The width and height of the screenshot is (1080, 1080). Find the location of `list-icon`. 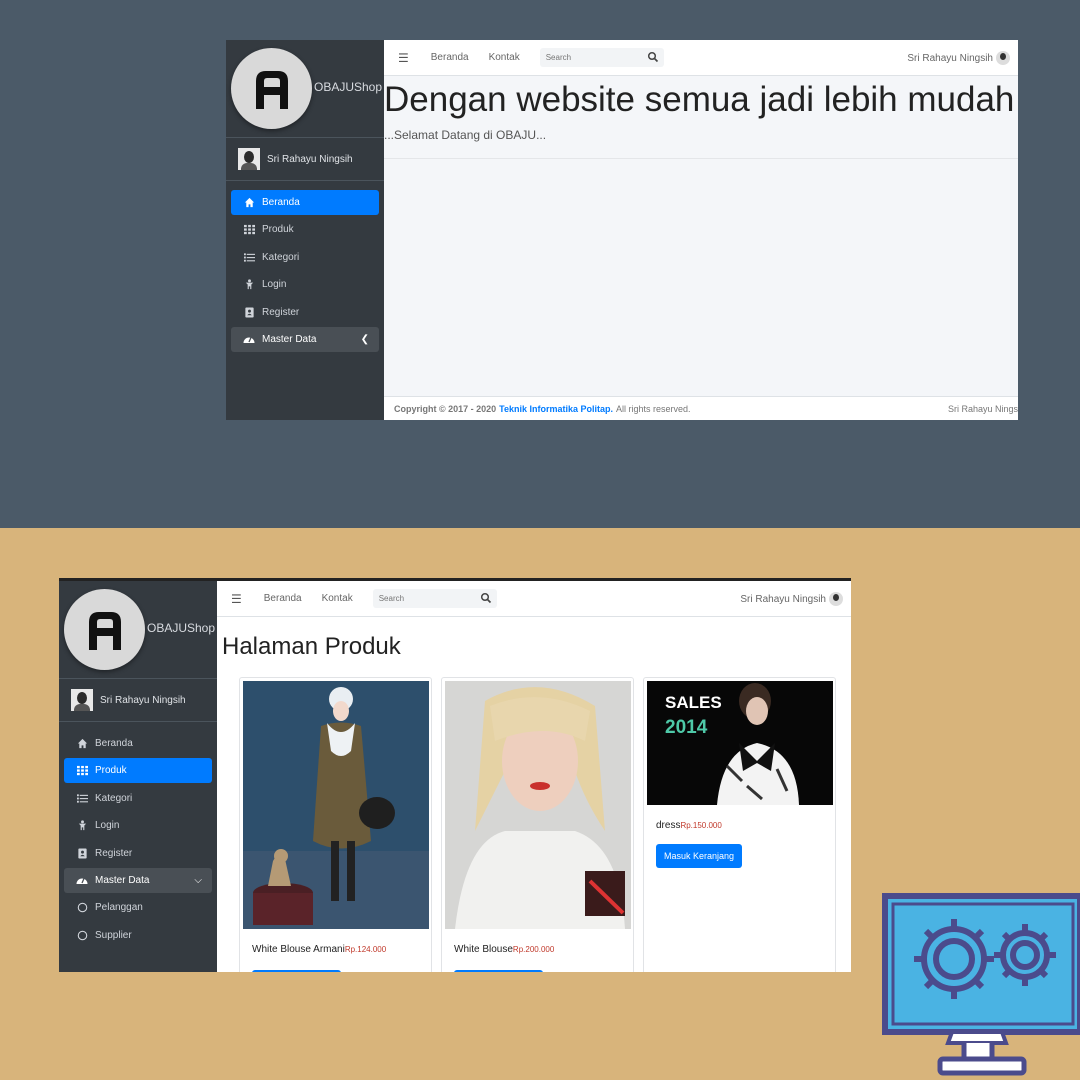

list-icon is located at coordinates (82, 798).